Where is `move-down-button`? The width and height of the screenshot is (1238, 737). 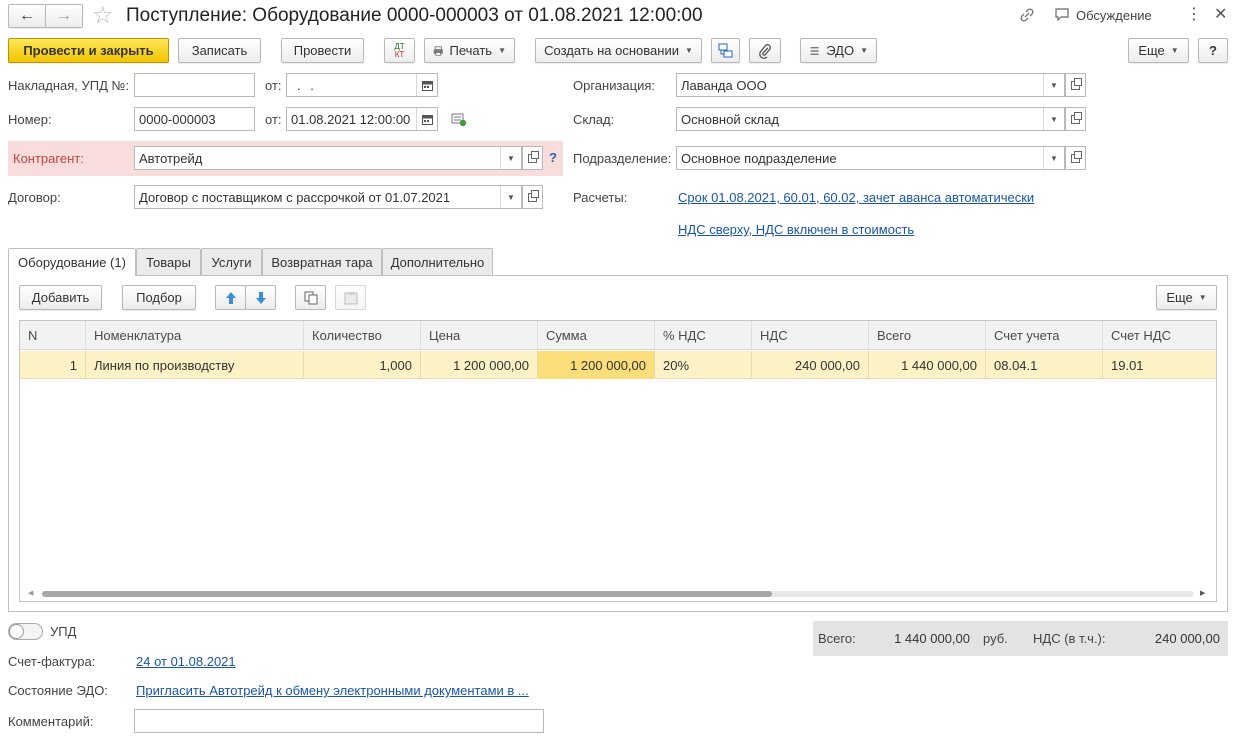 move-down-button is located at coordinates (260, 297).